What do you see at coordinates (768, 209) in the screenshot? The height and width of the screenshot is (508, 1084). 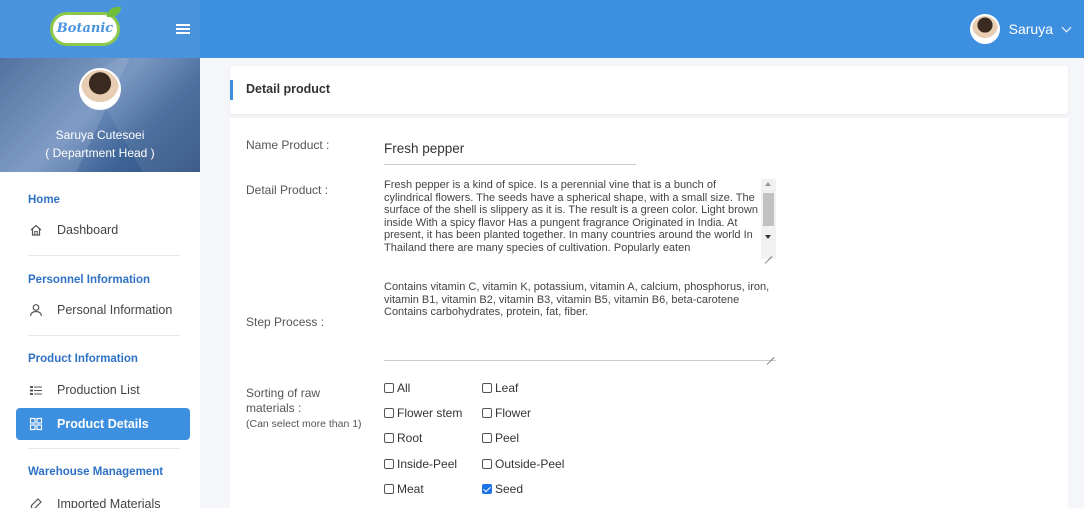 I see `scroll-thumb` at bounding box center [768, 209].